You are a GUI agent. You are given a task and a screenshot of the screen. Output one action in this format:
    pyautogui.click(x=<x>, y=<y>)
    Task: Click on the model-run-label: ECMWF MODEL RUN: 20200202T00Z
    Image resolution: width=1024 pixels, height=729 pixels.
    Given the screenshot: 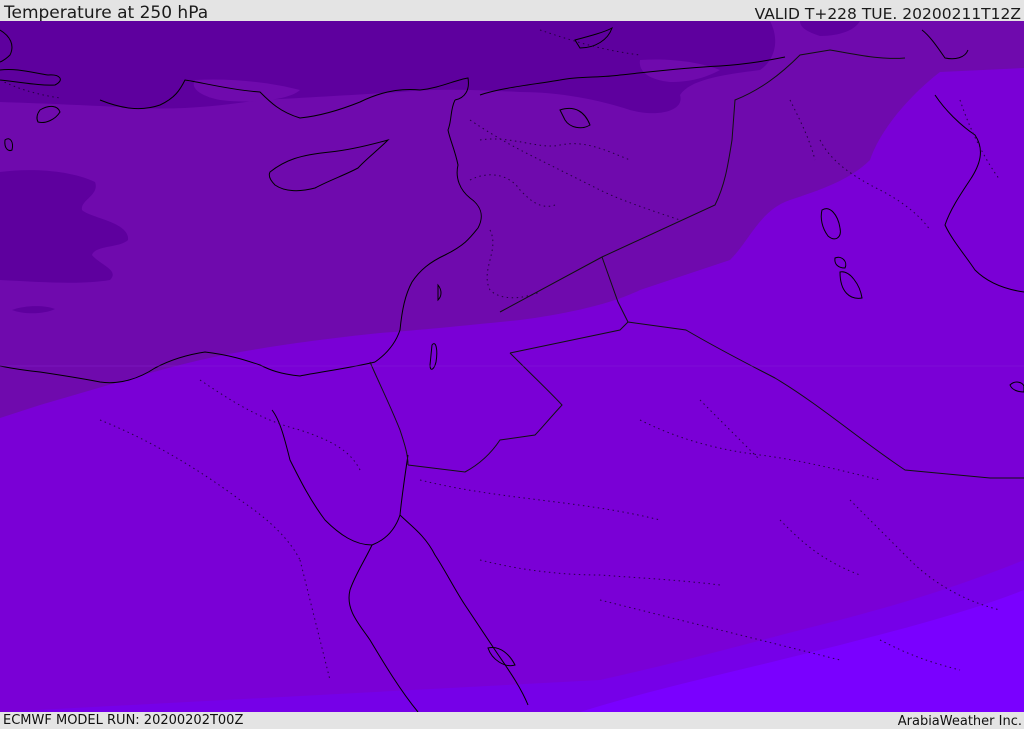 What is the action you would take?
    pyautogui.click(x=123, y=720)
    